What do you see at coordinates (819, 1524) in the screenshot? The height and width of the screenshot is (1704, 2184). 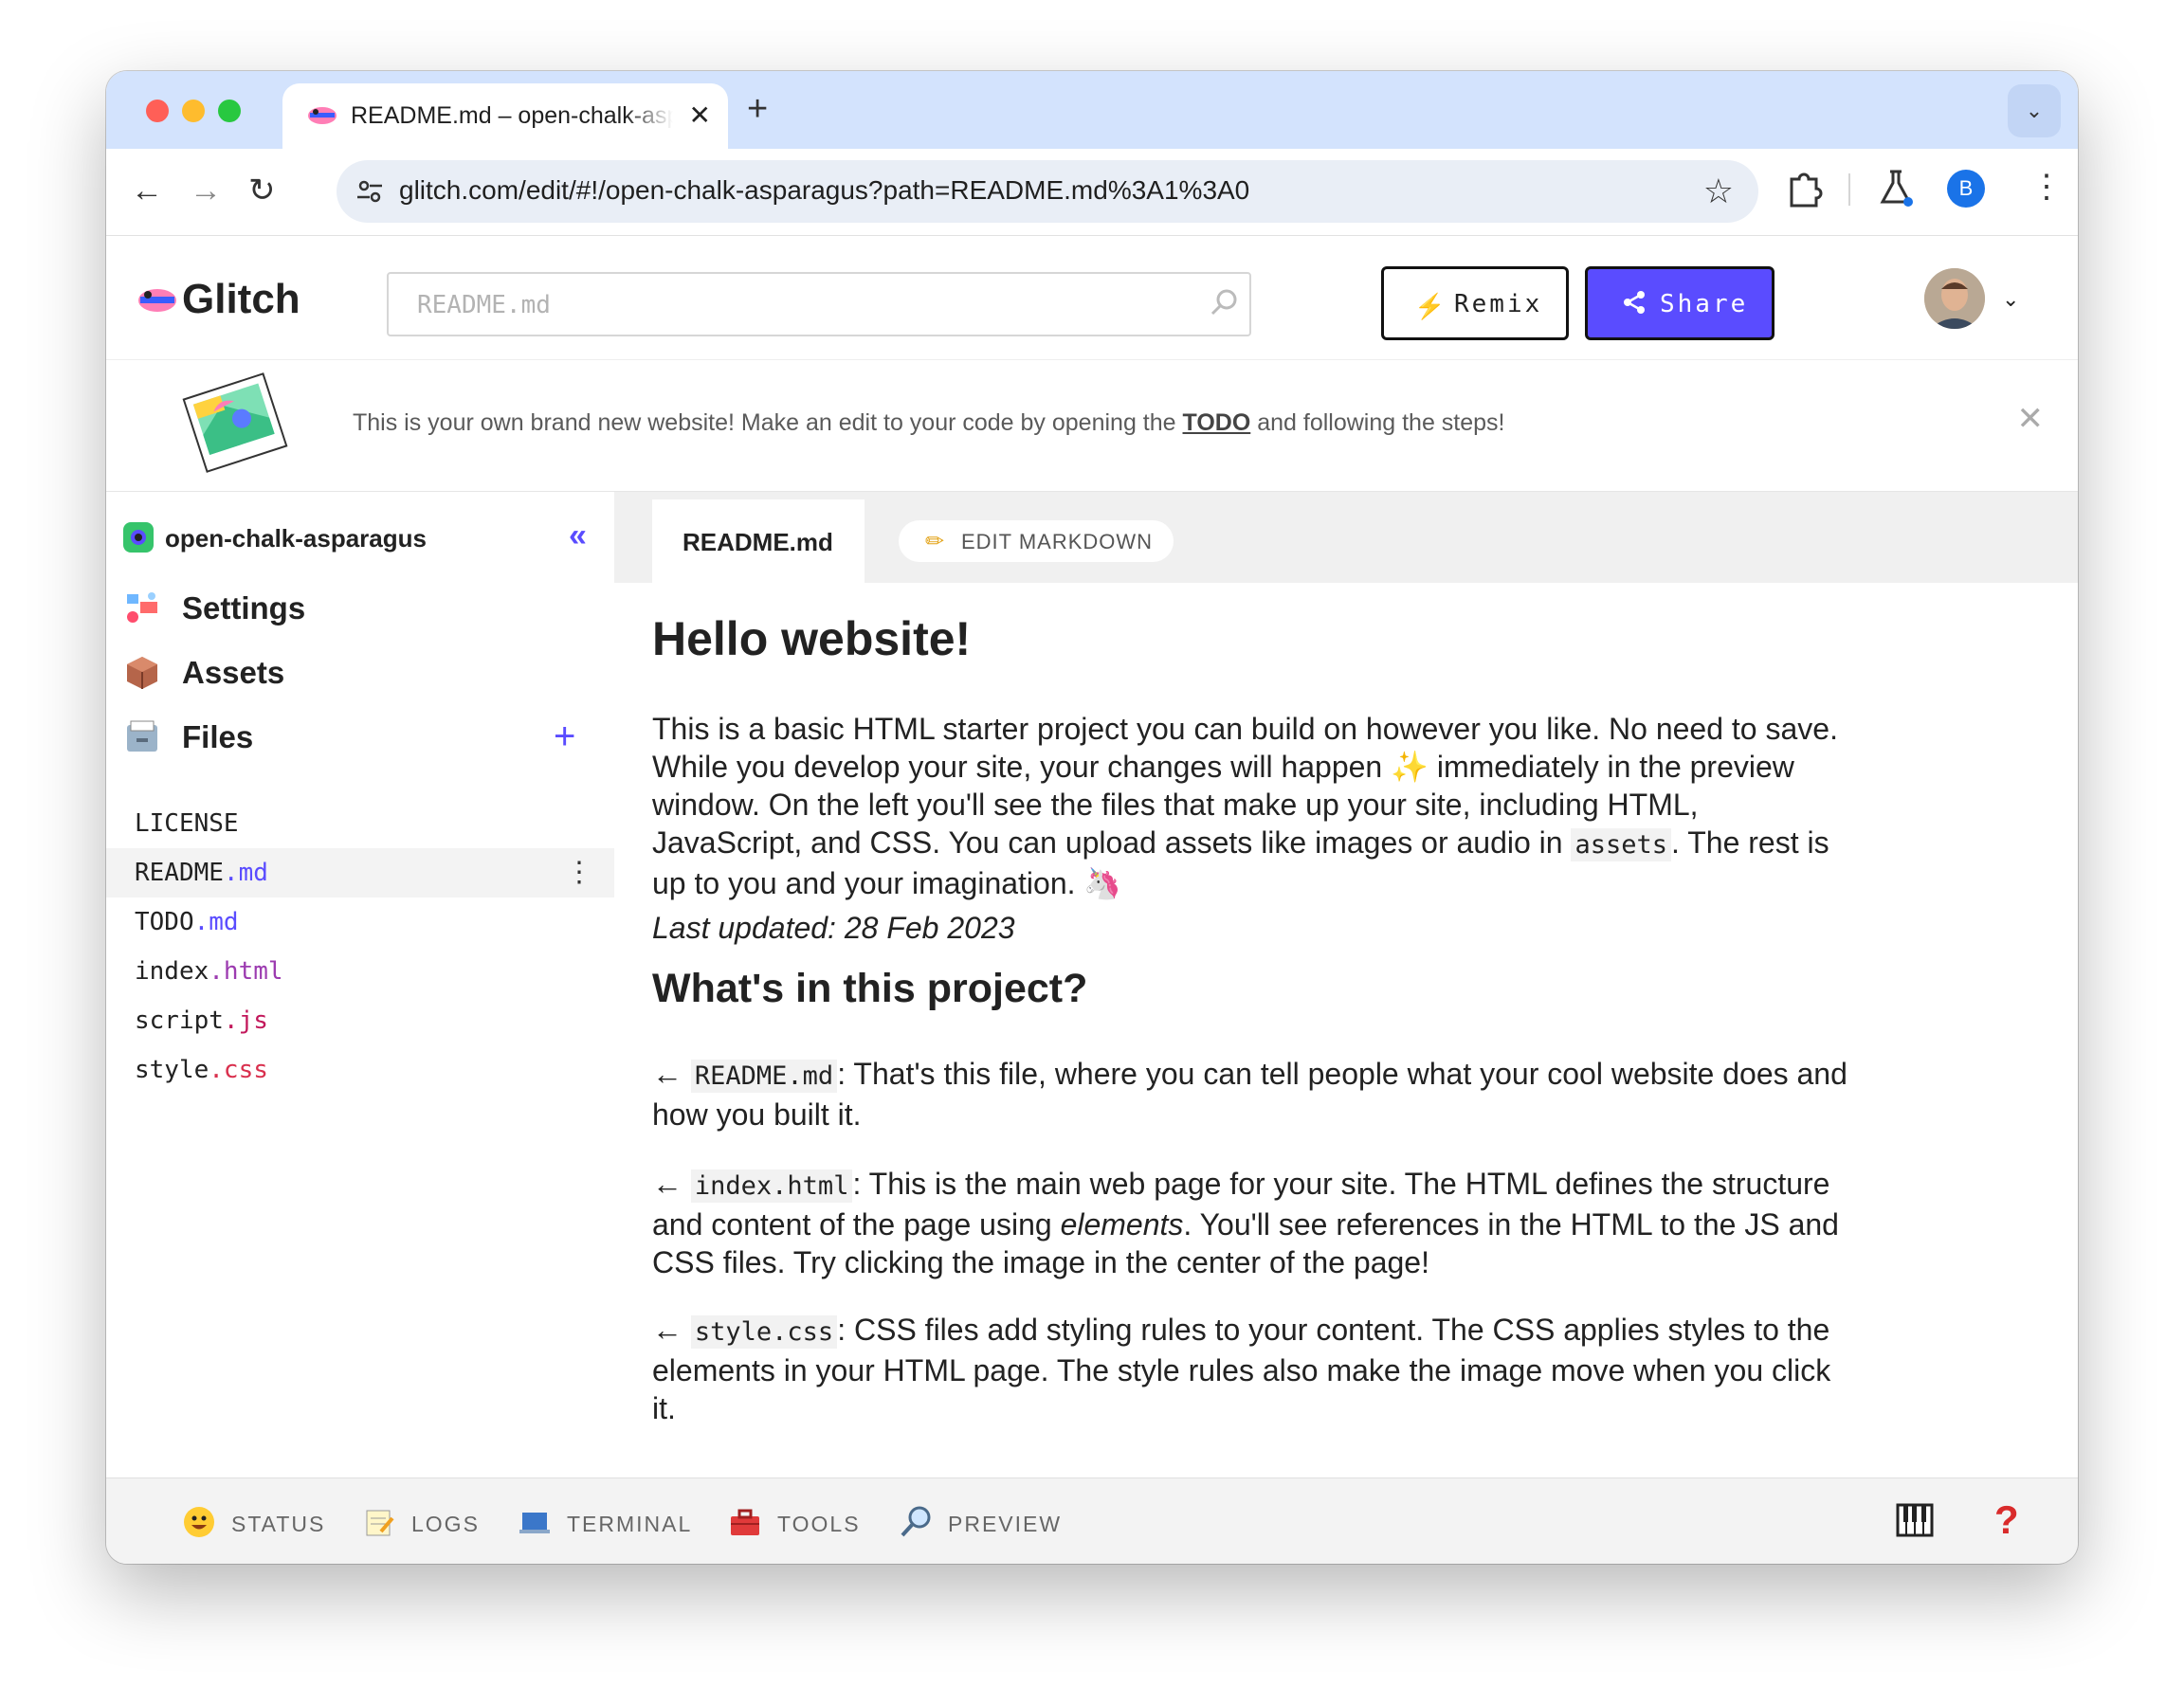 I see `tools-label: TOOLS` at bounding box center [819, 1524].